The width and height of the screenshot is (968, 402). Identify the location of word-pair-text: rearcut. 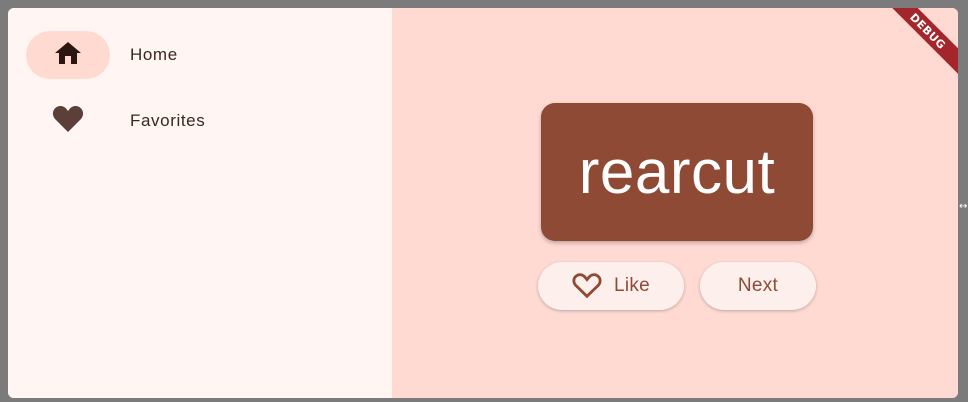
(677, 172).